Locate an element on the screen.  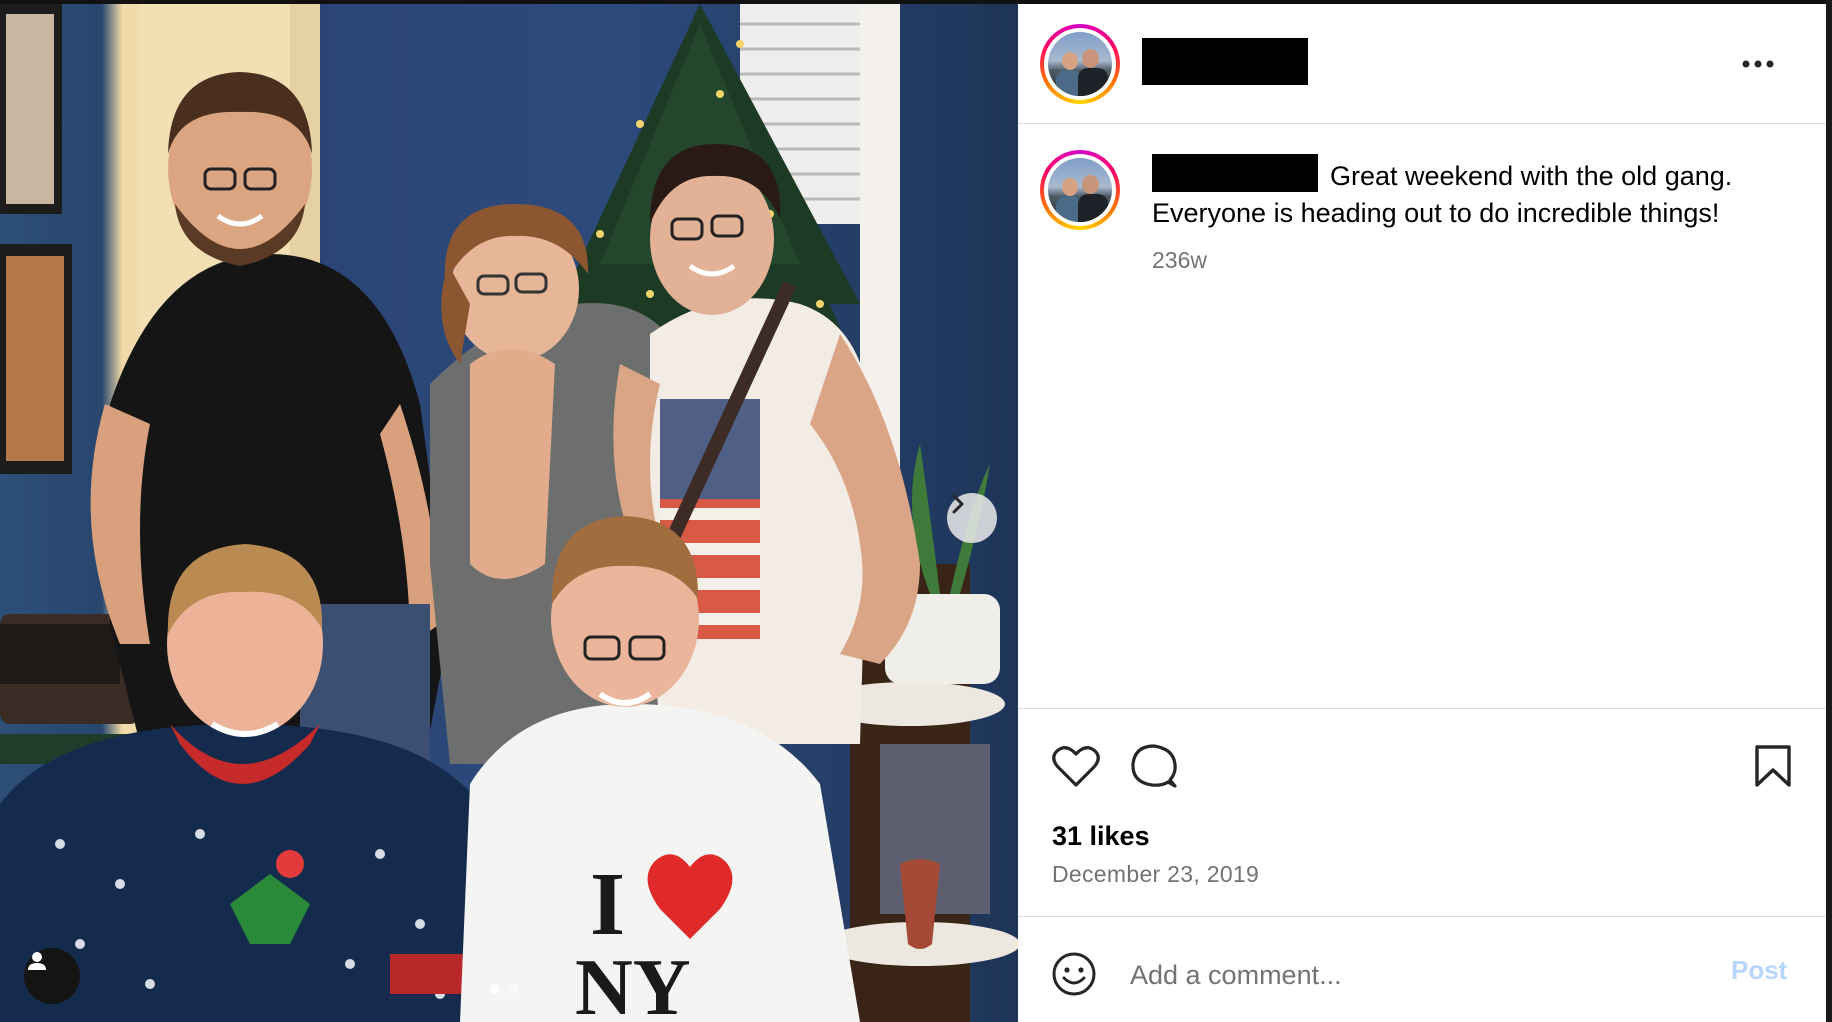
emoji-button is located at coordinates (1074, 974).